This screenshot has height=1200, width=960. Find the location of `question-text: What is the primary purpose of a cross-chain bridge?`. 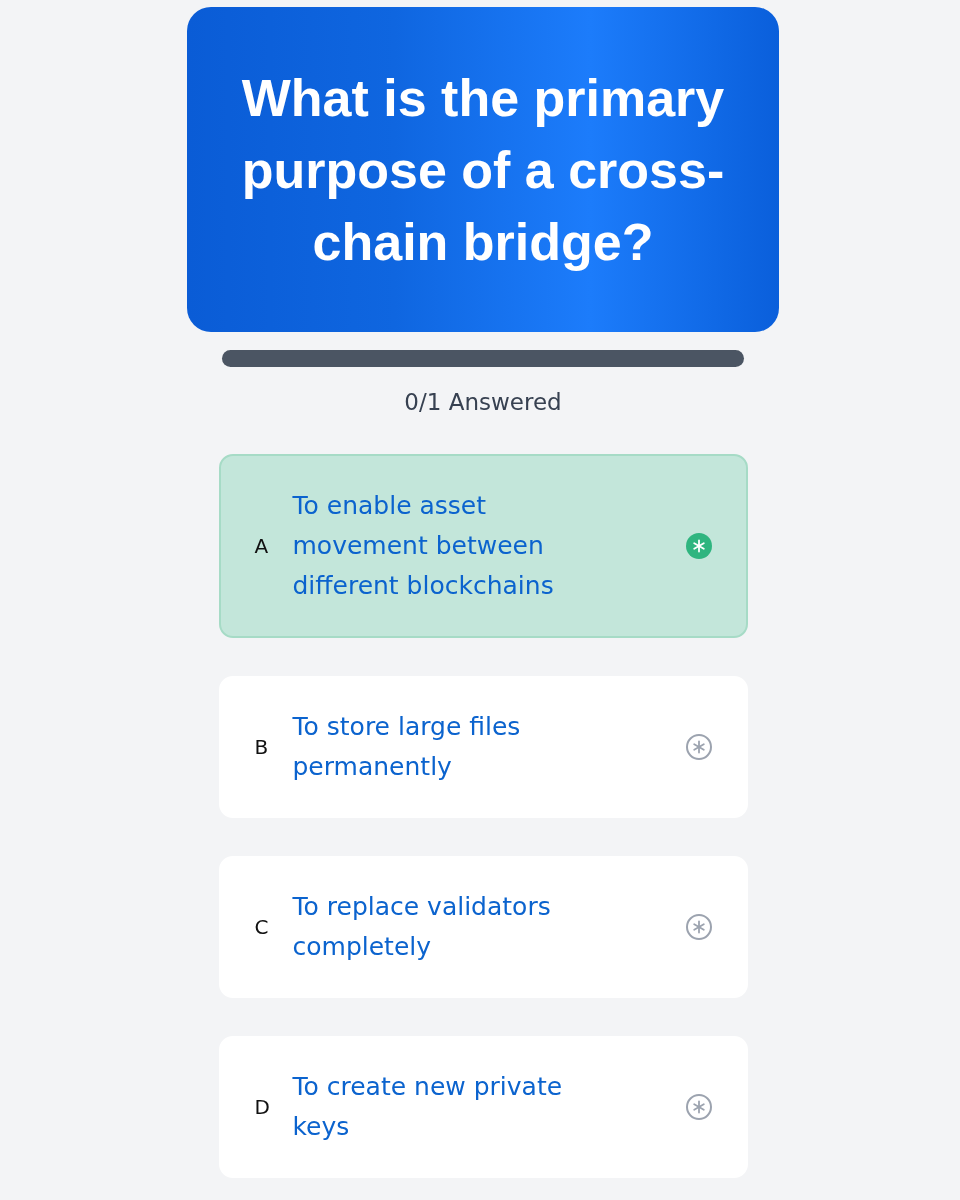

question-text: What is the primary purpose of a cross-chain bridge? is located at coordinates (483, 170).